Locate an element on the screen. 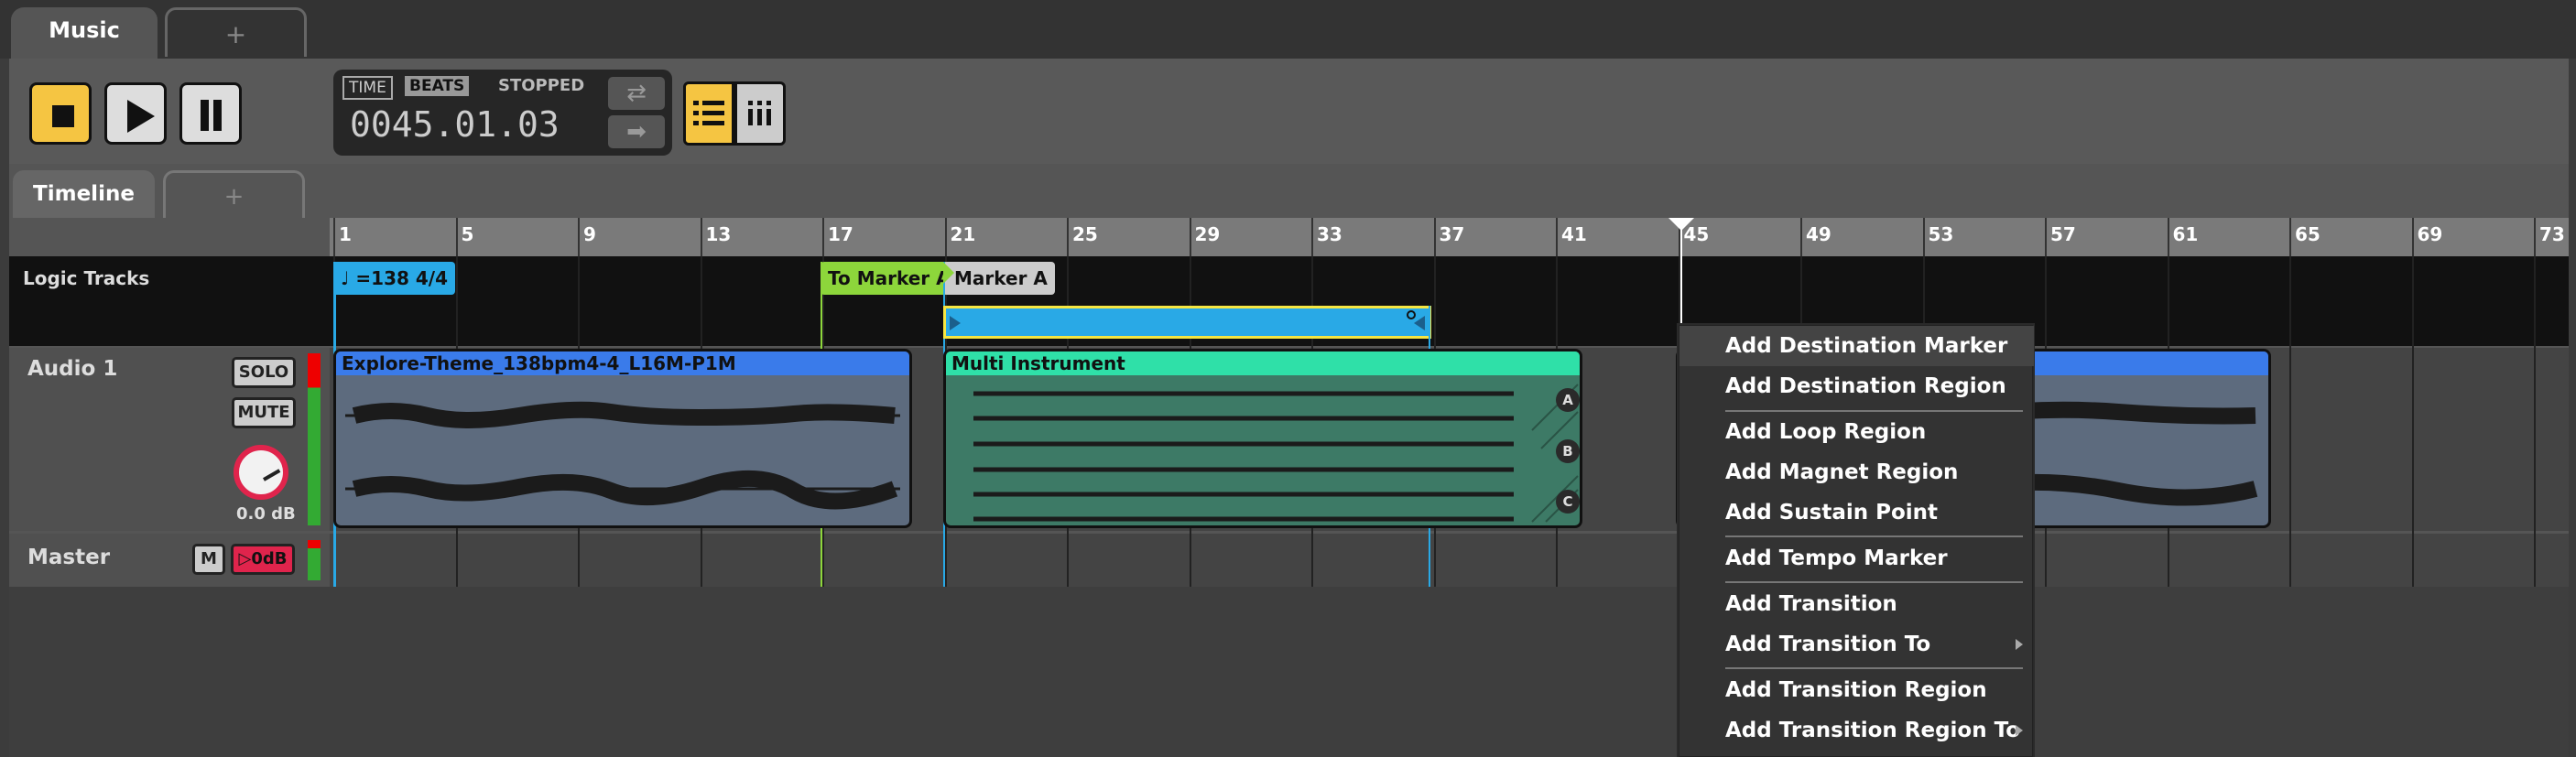 Image resolution: width=2576 pixels, height=757 pixels. ruler-tick-label: 41 is located at coordinates (1574, 234).